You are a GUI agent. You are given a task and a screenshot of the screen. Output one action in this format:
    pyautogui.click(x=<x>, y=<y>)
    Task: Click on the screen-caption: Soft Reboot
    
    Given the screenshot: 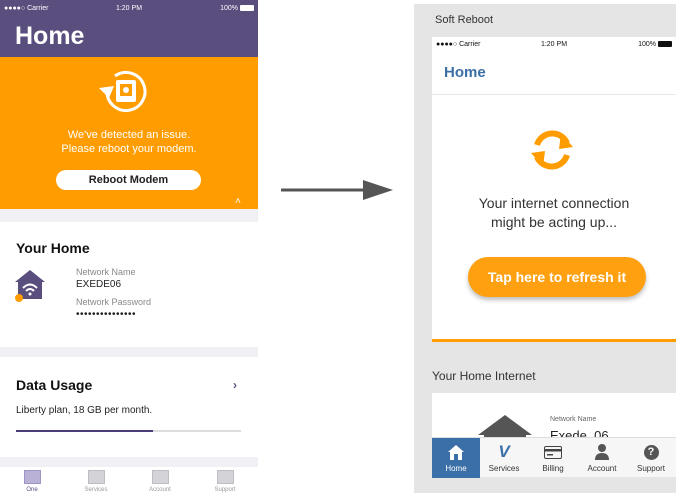 What is the action you would take?
    pyautogui.click(x=464, y=20)
    